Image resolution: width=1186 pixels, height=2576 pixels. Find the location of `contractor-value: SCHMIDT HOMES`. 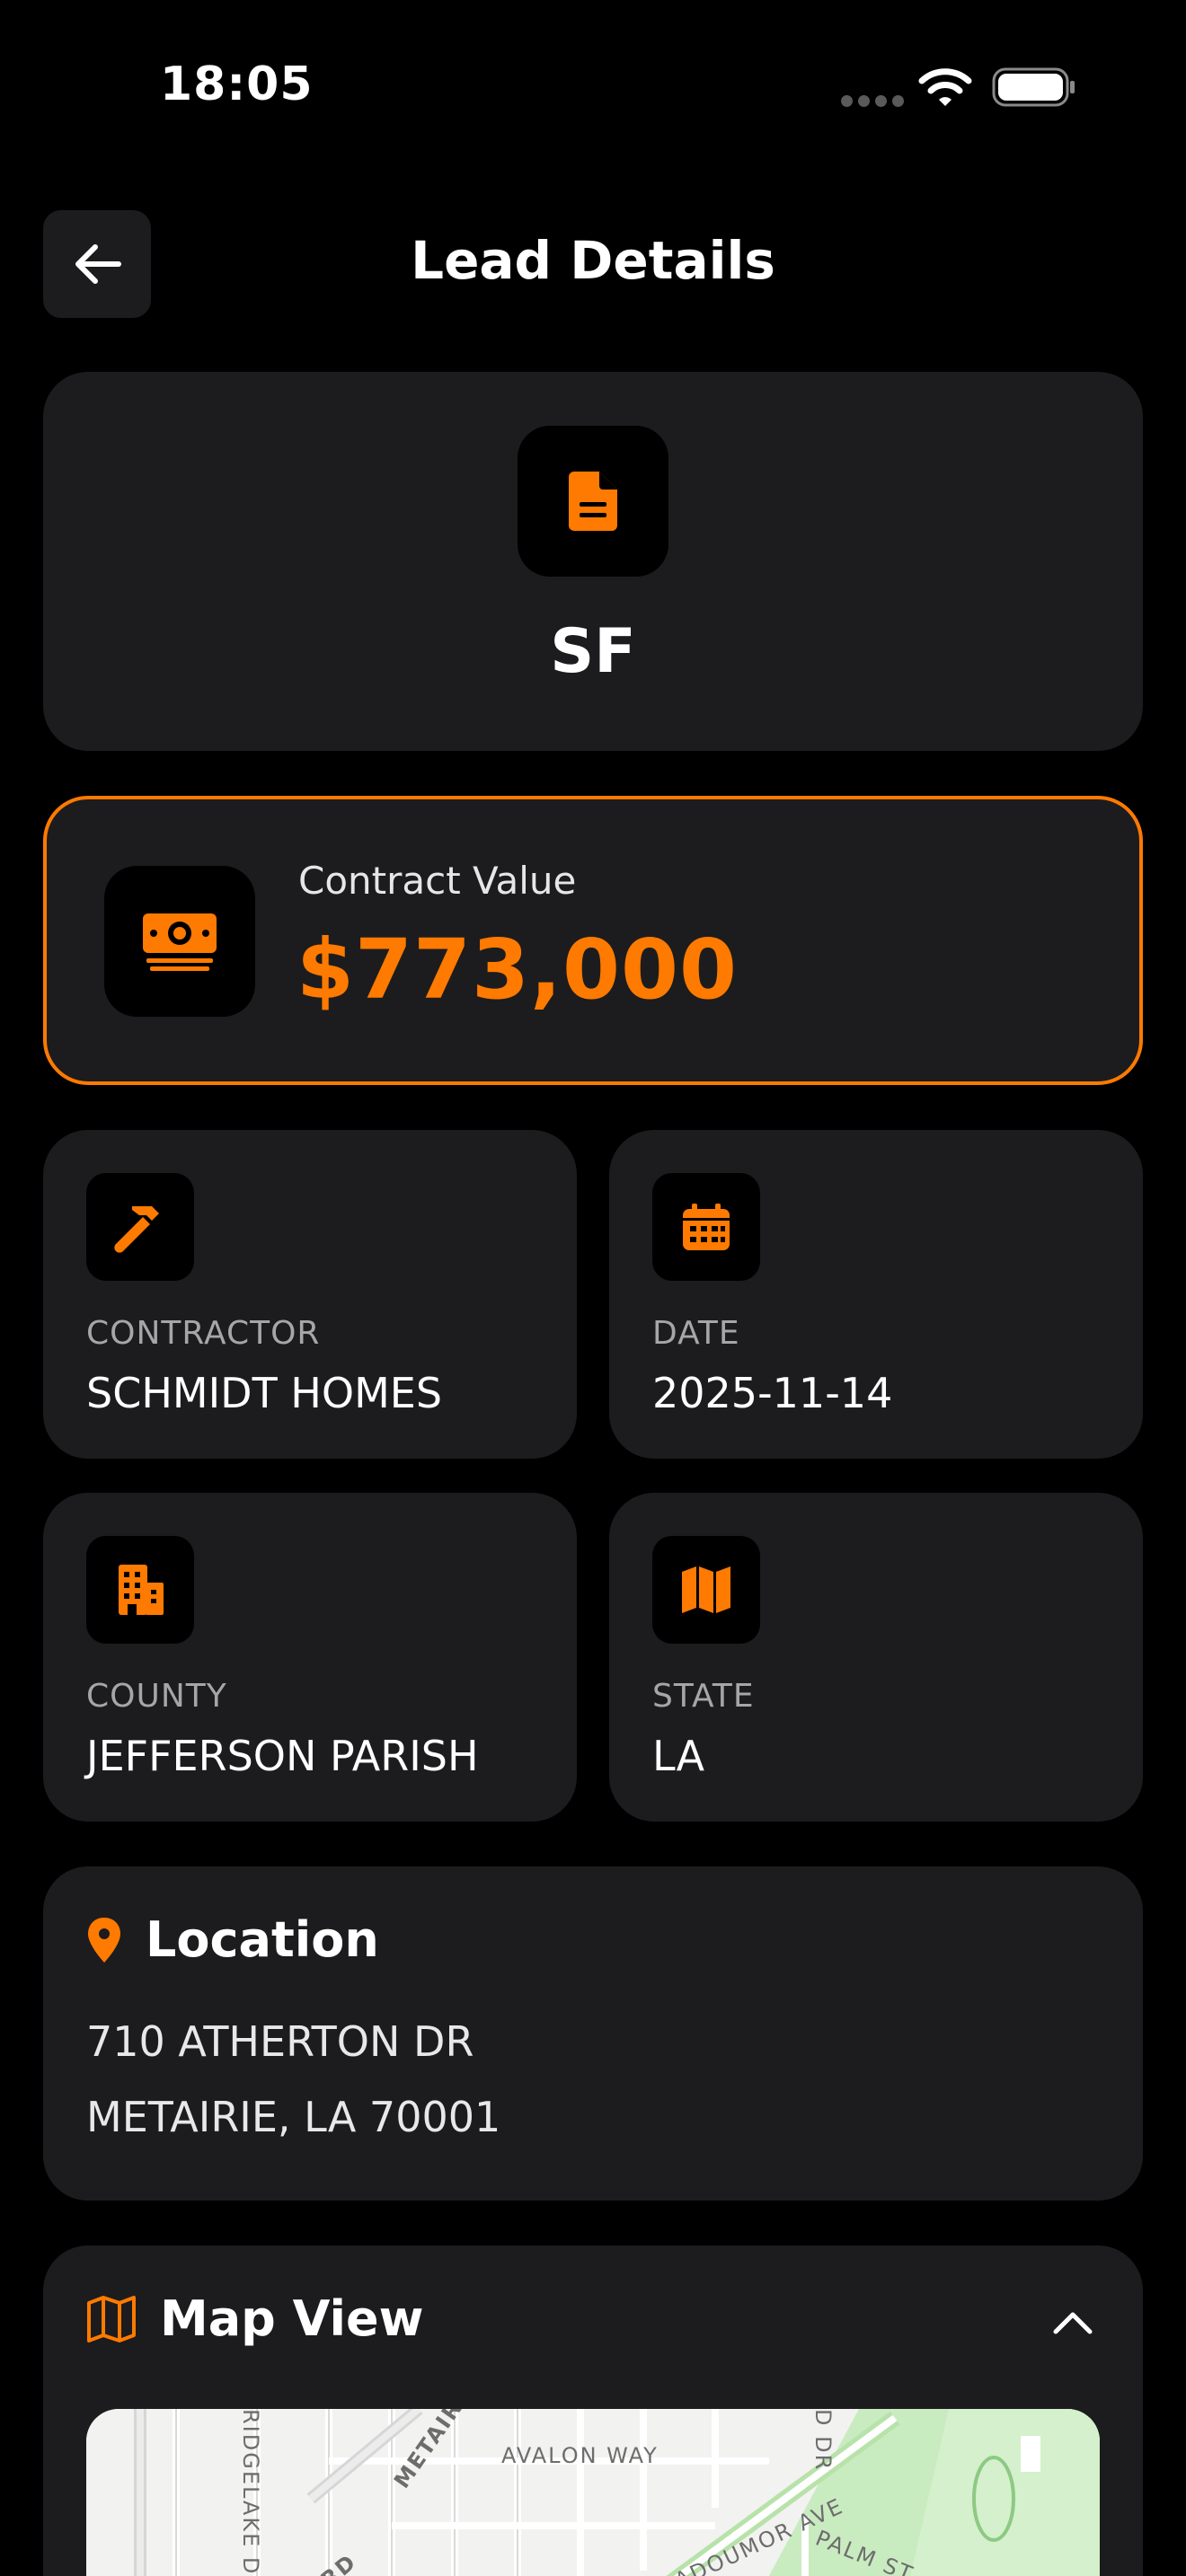

contractor-value: SCHMIDT HOMES is located at coordinates (264, 1393).